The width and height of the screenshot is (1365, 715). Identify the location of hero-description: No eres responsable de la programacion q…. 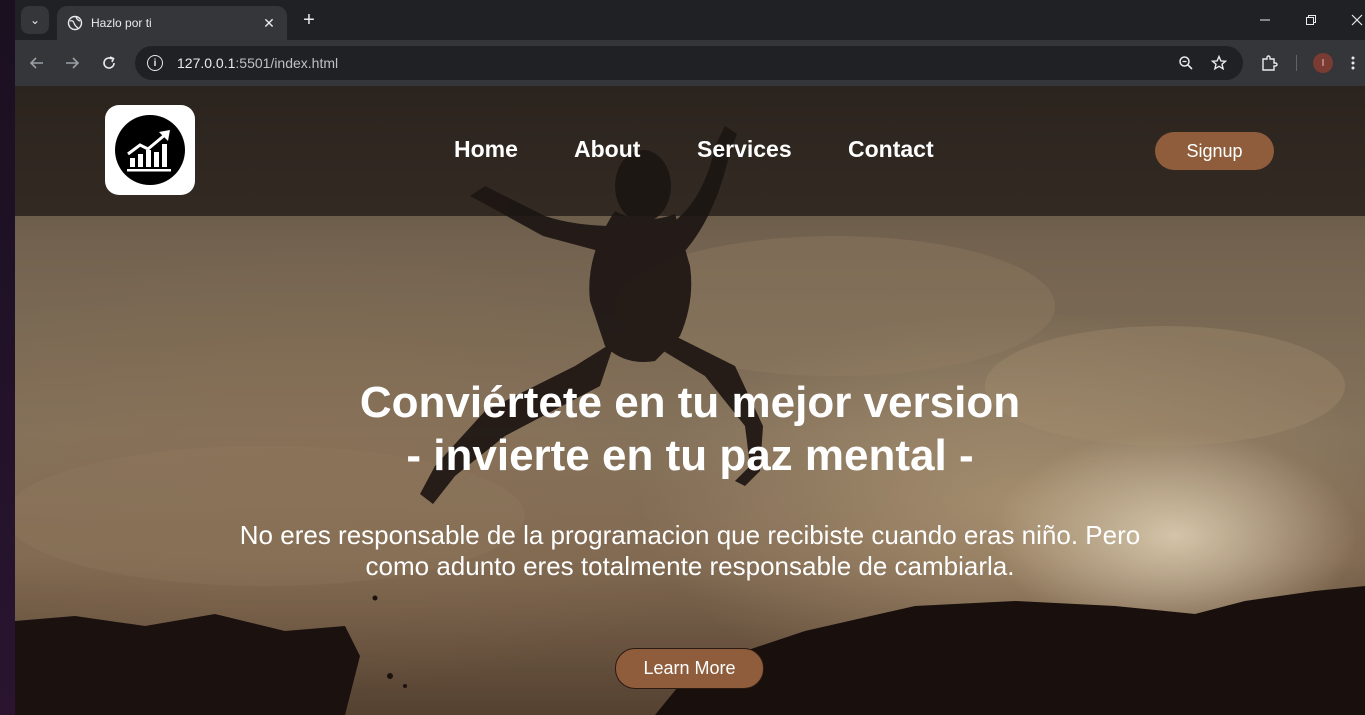
(690, 551).